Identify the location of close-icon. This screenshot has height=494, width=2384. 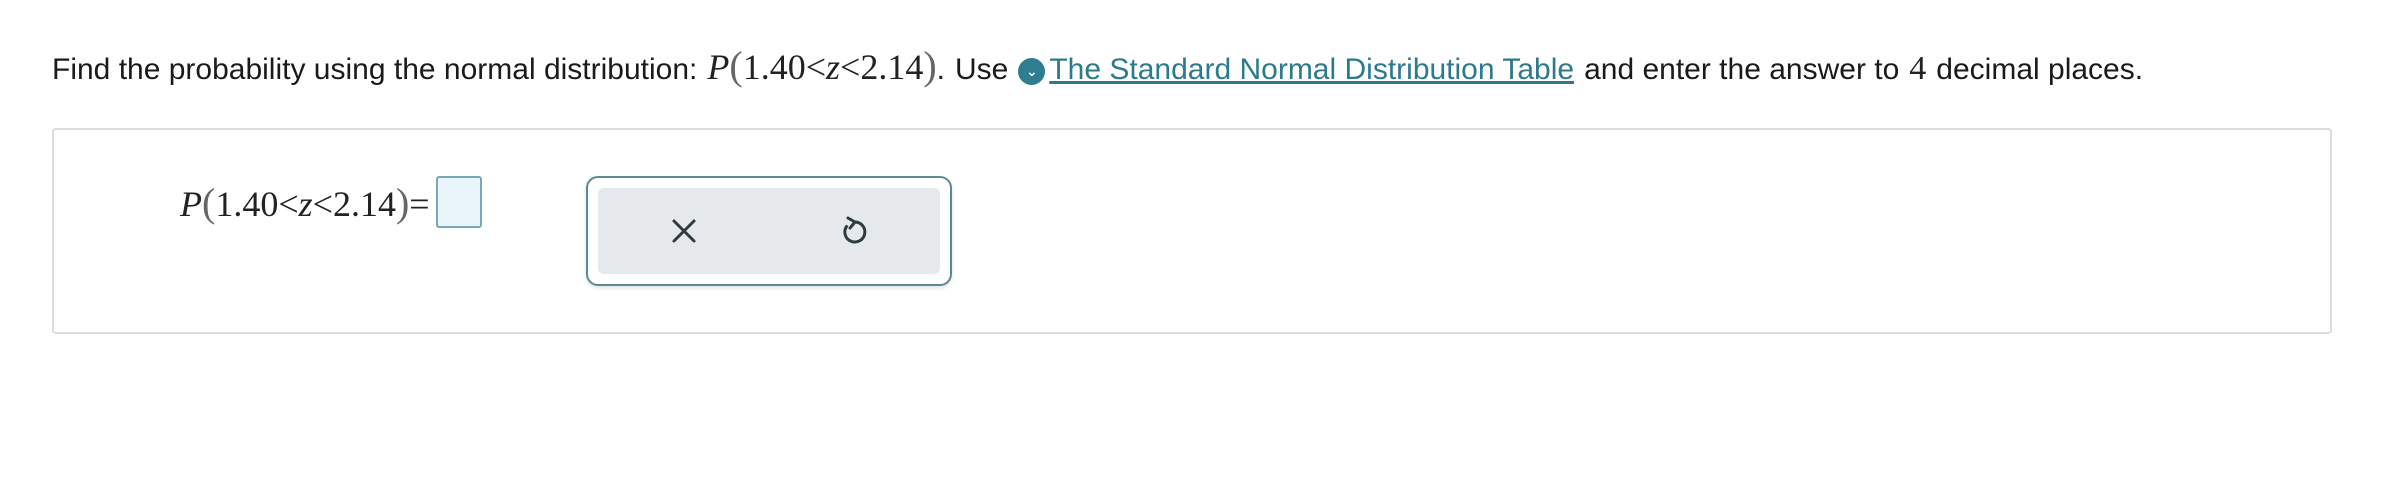
(683, 231).